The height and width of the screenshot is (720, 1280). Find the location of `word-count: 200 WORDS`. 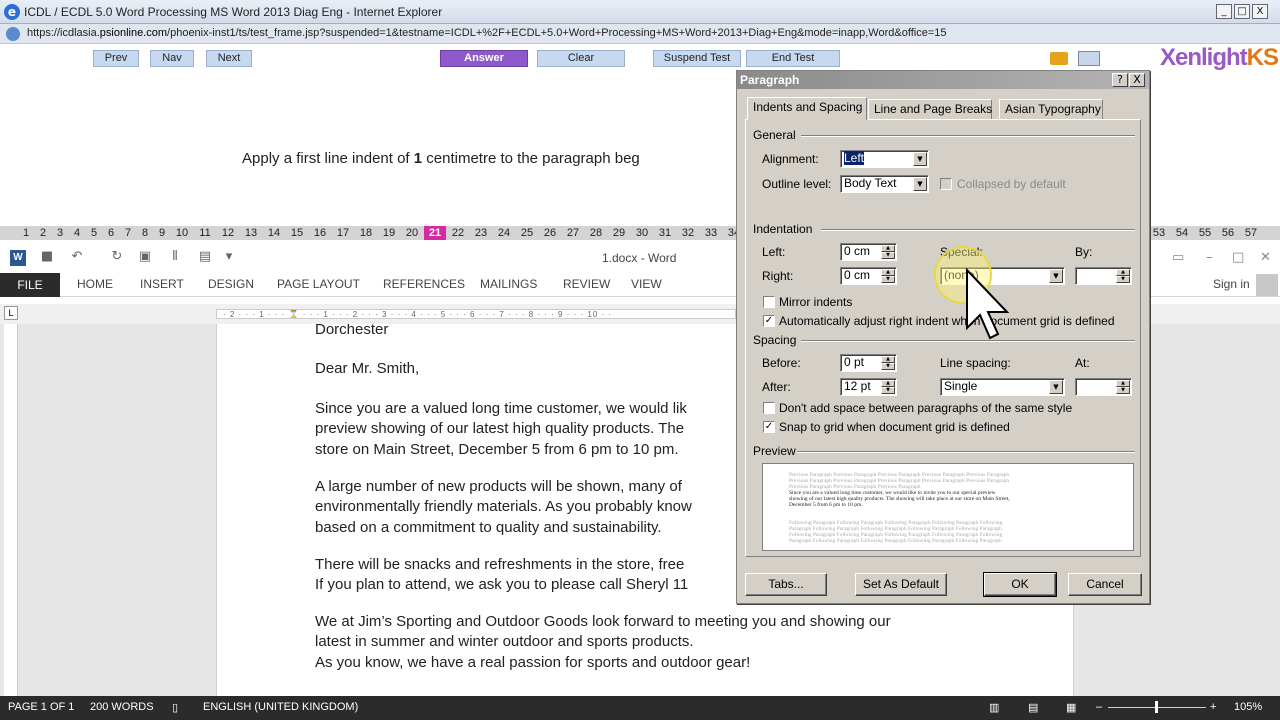

word-count: 200 WORDS is located at coordinates (122, 707).